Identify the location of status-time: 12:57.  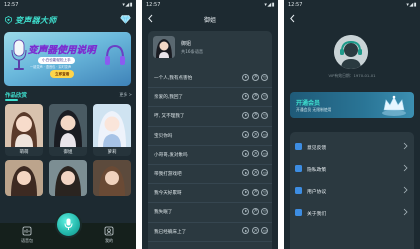
(295, 5).